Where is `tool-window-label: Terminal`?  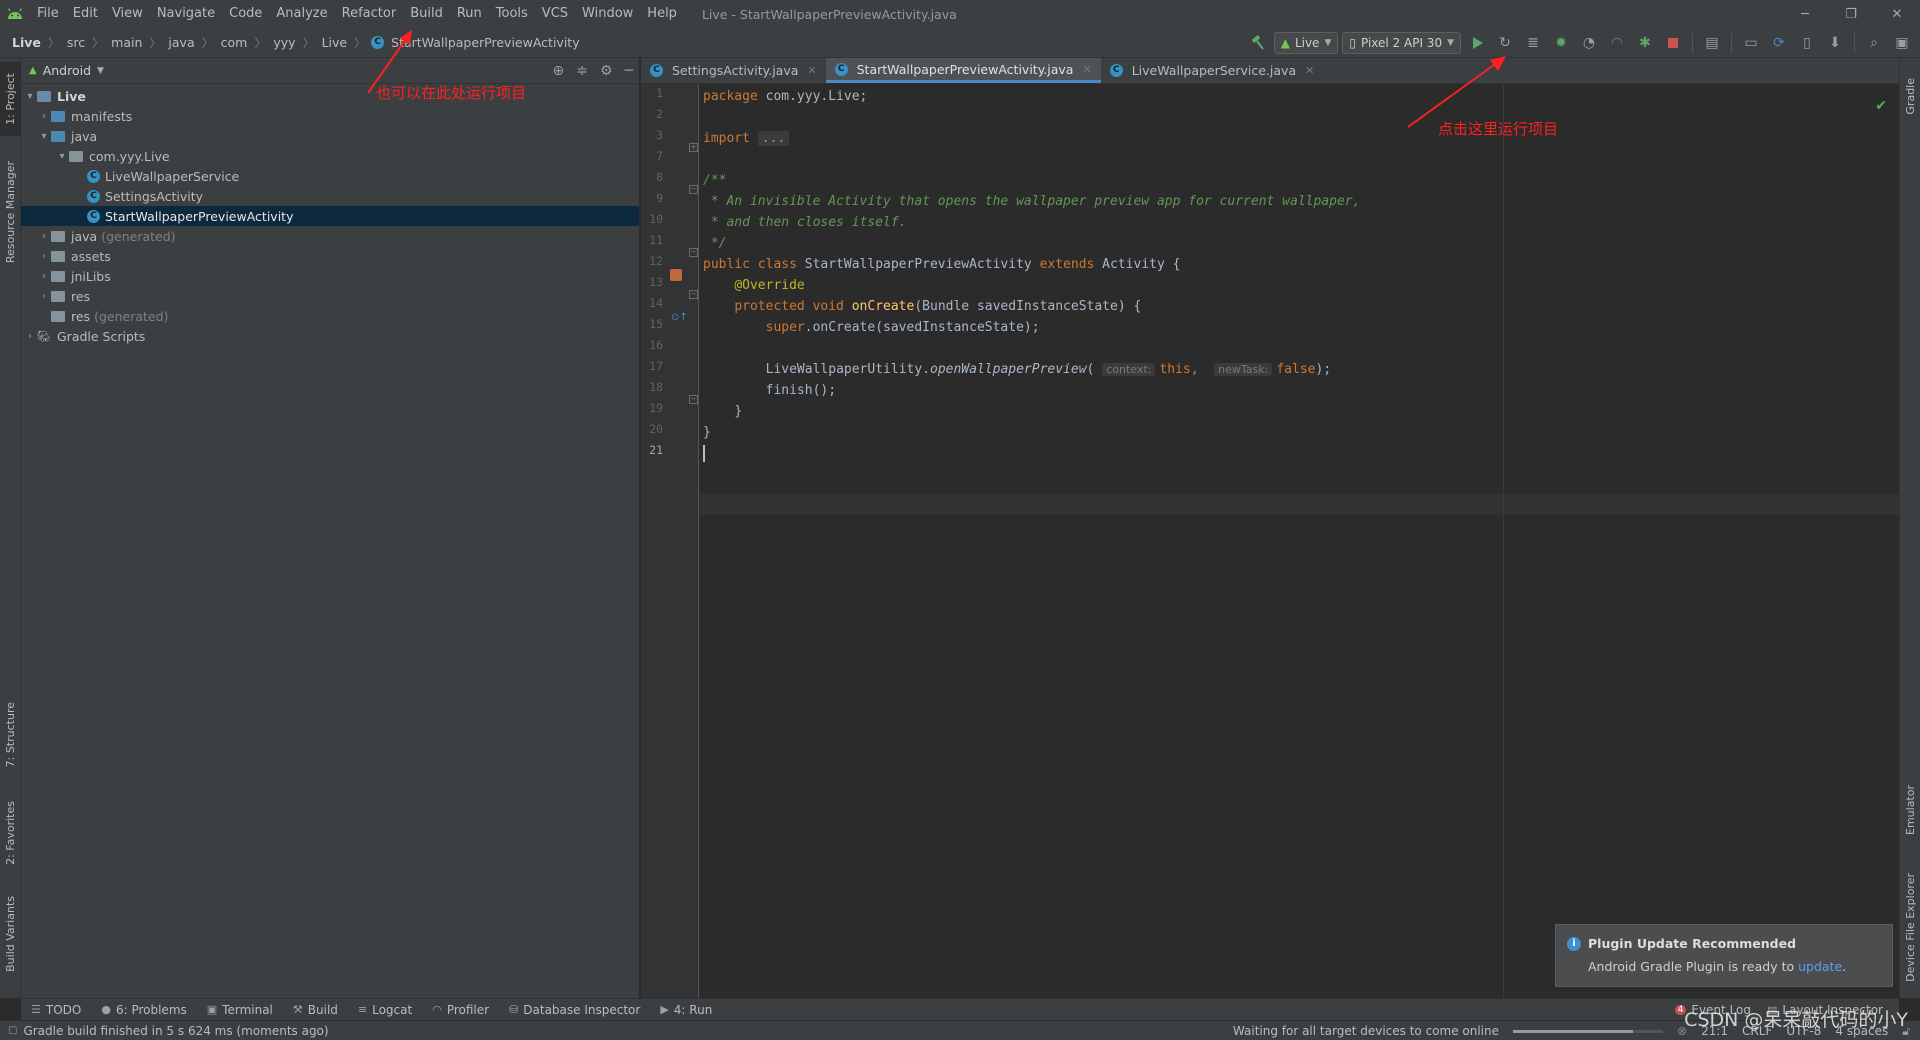
tool-window-label: Terminal is located at coordinates (247, 1009).